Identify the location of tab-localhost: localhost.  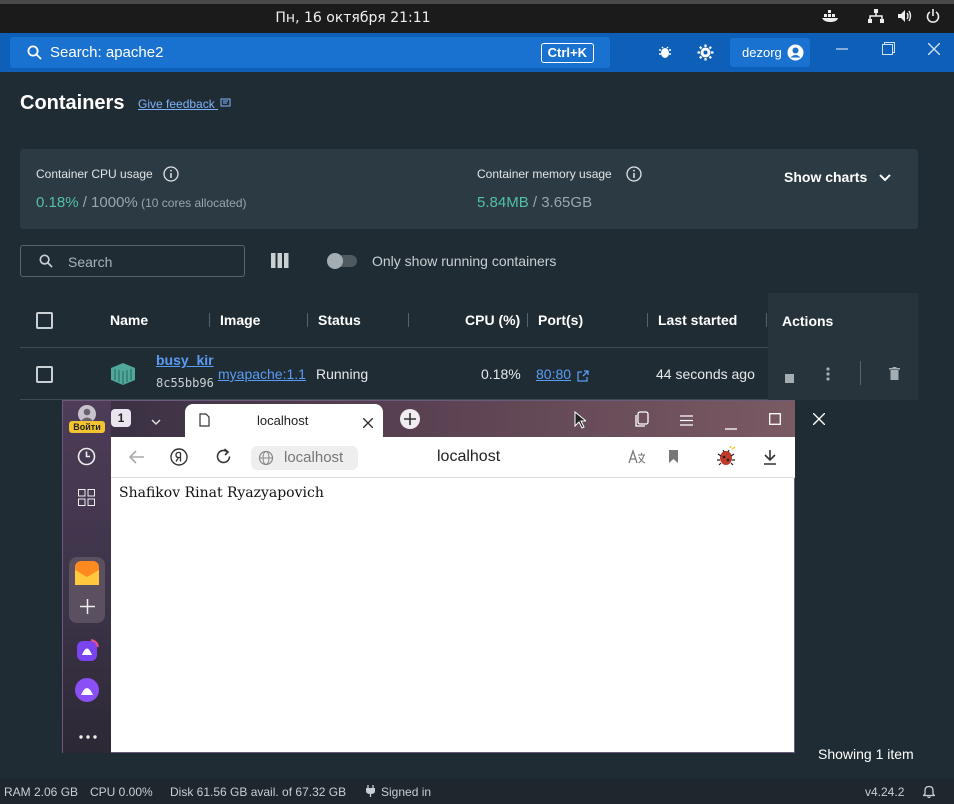
(284, 420).